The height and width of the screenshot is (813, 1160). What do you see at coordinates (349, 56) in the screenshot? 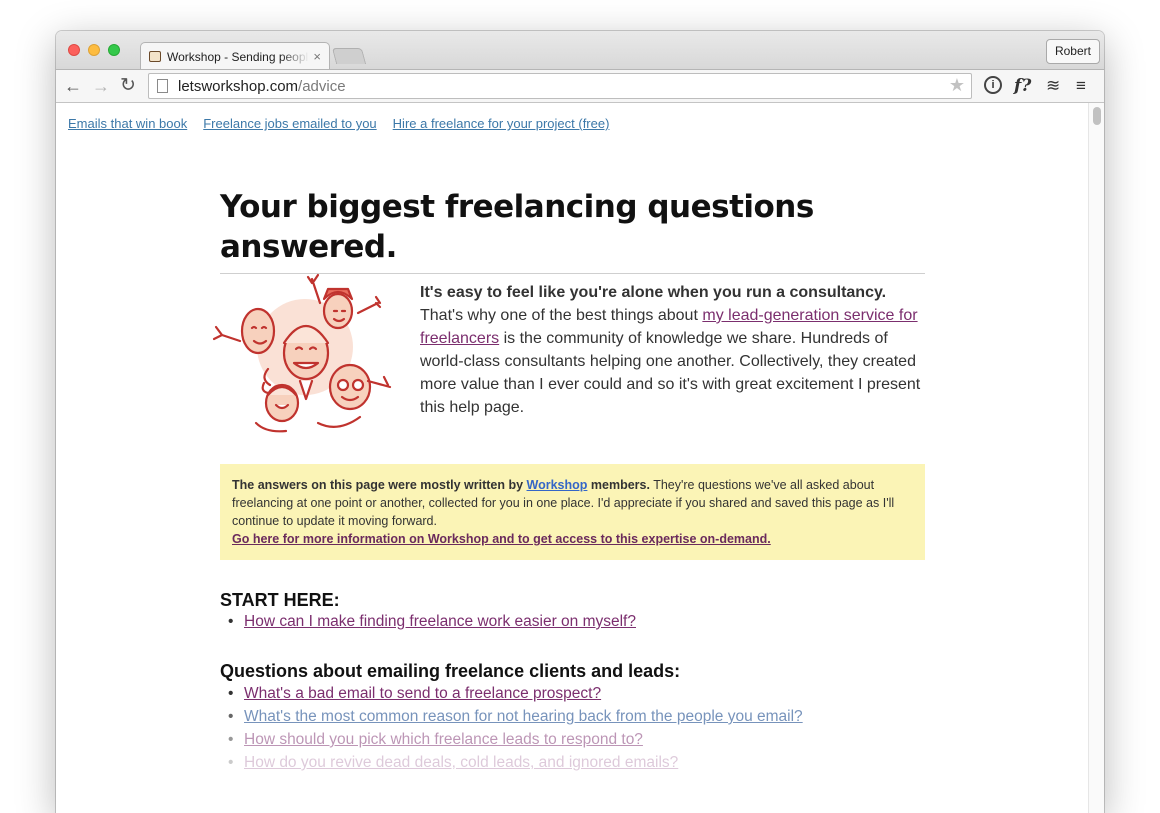
I see `new-tab-button` at bounding box center [349, 56].